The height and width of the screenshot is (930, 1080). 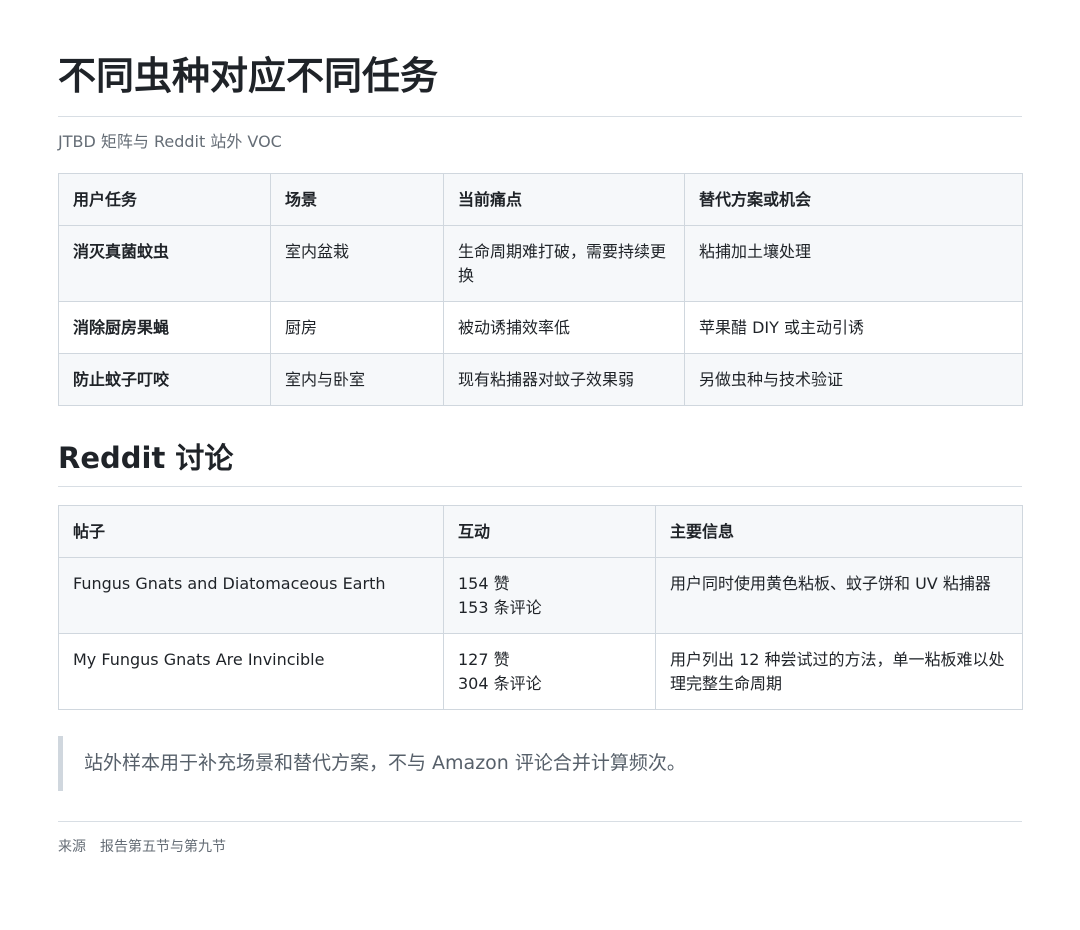 What do you see at coordinates (839, 595) in the screenshot?
I see `key-info-cell: 用户同时使用黄色粘板、蚊子饼和 UV 粘捕器` at bounding box center [839, 595].